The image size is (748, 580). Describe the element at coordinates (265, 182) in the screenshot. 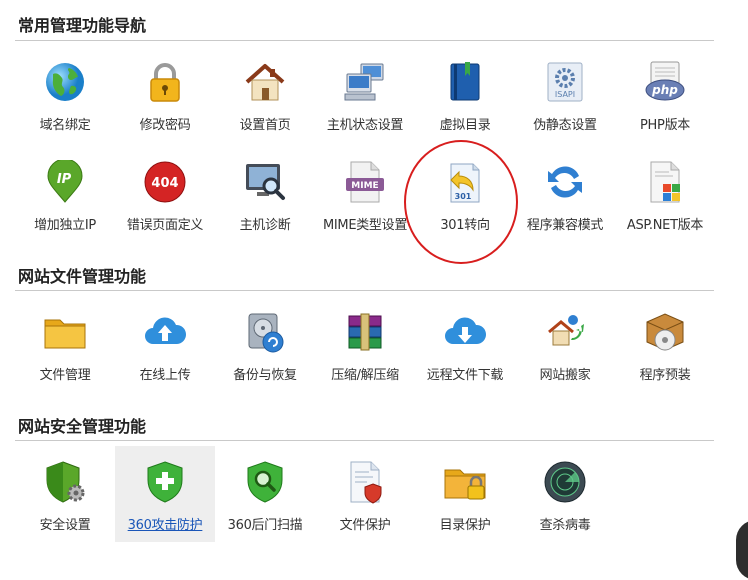

I see `monitor-search-icon` at that location.